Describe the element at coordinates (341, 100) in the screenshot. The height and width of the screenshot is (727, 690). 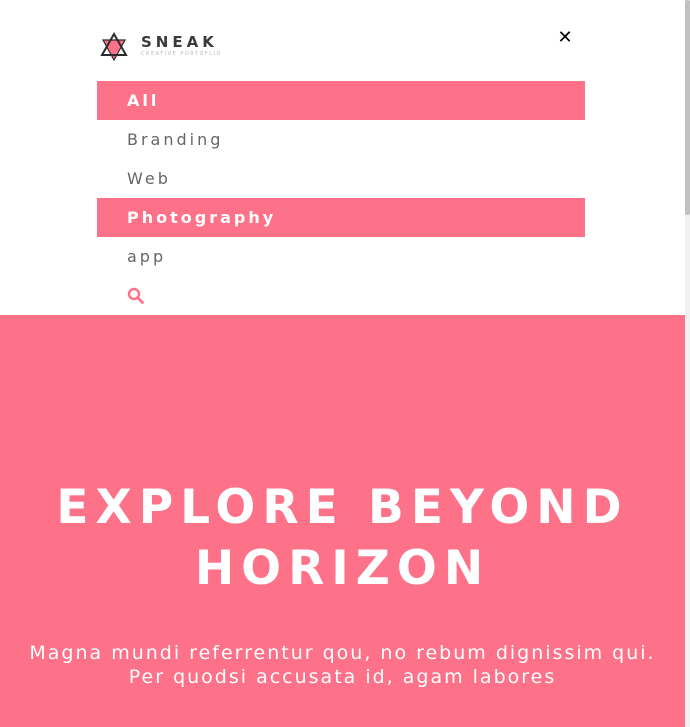
I see `nav-item-all: All` at that location.